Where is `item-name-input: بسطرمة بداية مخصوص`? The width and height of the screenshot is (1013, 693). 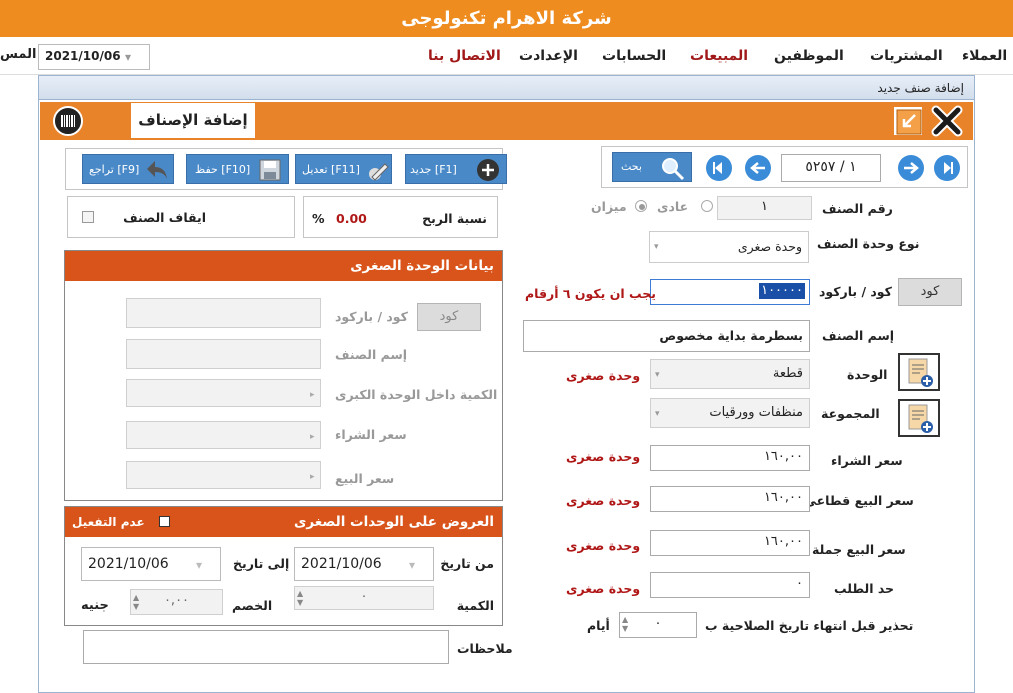 item-name-input: بسطرمة بداية مخصوص is located at coordinates (666, 336).